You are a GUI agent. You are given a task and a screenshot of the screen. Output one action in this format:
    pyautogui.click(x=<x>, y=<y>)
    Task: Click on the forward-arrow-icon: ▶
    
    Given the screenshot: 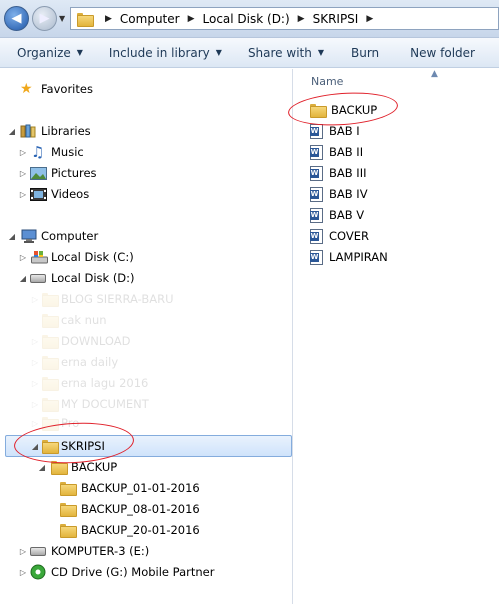 What is the action you would take?
    pyautogui.click(x=44, y=18)
    